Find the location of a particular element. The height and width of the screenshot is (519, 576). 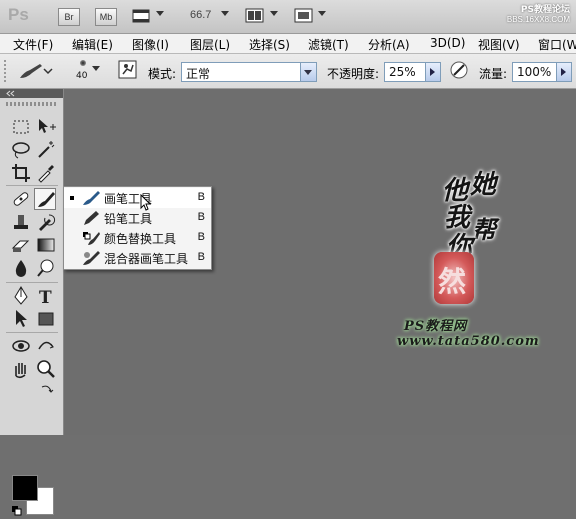

hand-tool is located at coordinates (21, 369).